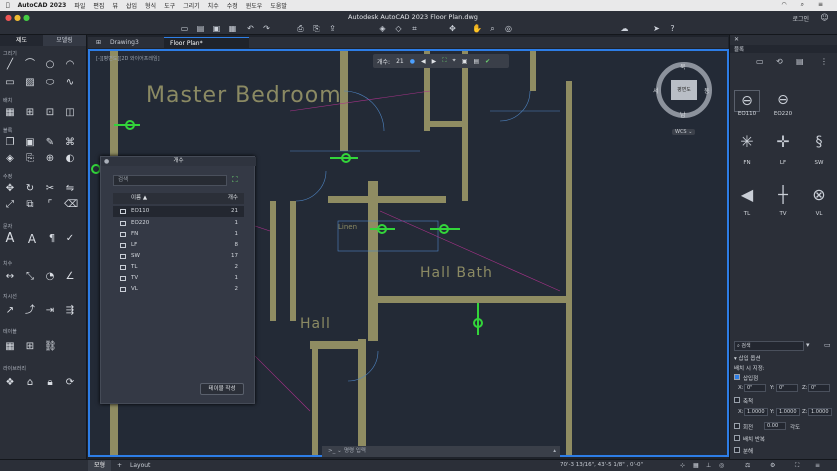  I want to click on command-line: >_ ⌄ 명령 입력 ▴, so click(441, 451).